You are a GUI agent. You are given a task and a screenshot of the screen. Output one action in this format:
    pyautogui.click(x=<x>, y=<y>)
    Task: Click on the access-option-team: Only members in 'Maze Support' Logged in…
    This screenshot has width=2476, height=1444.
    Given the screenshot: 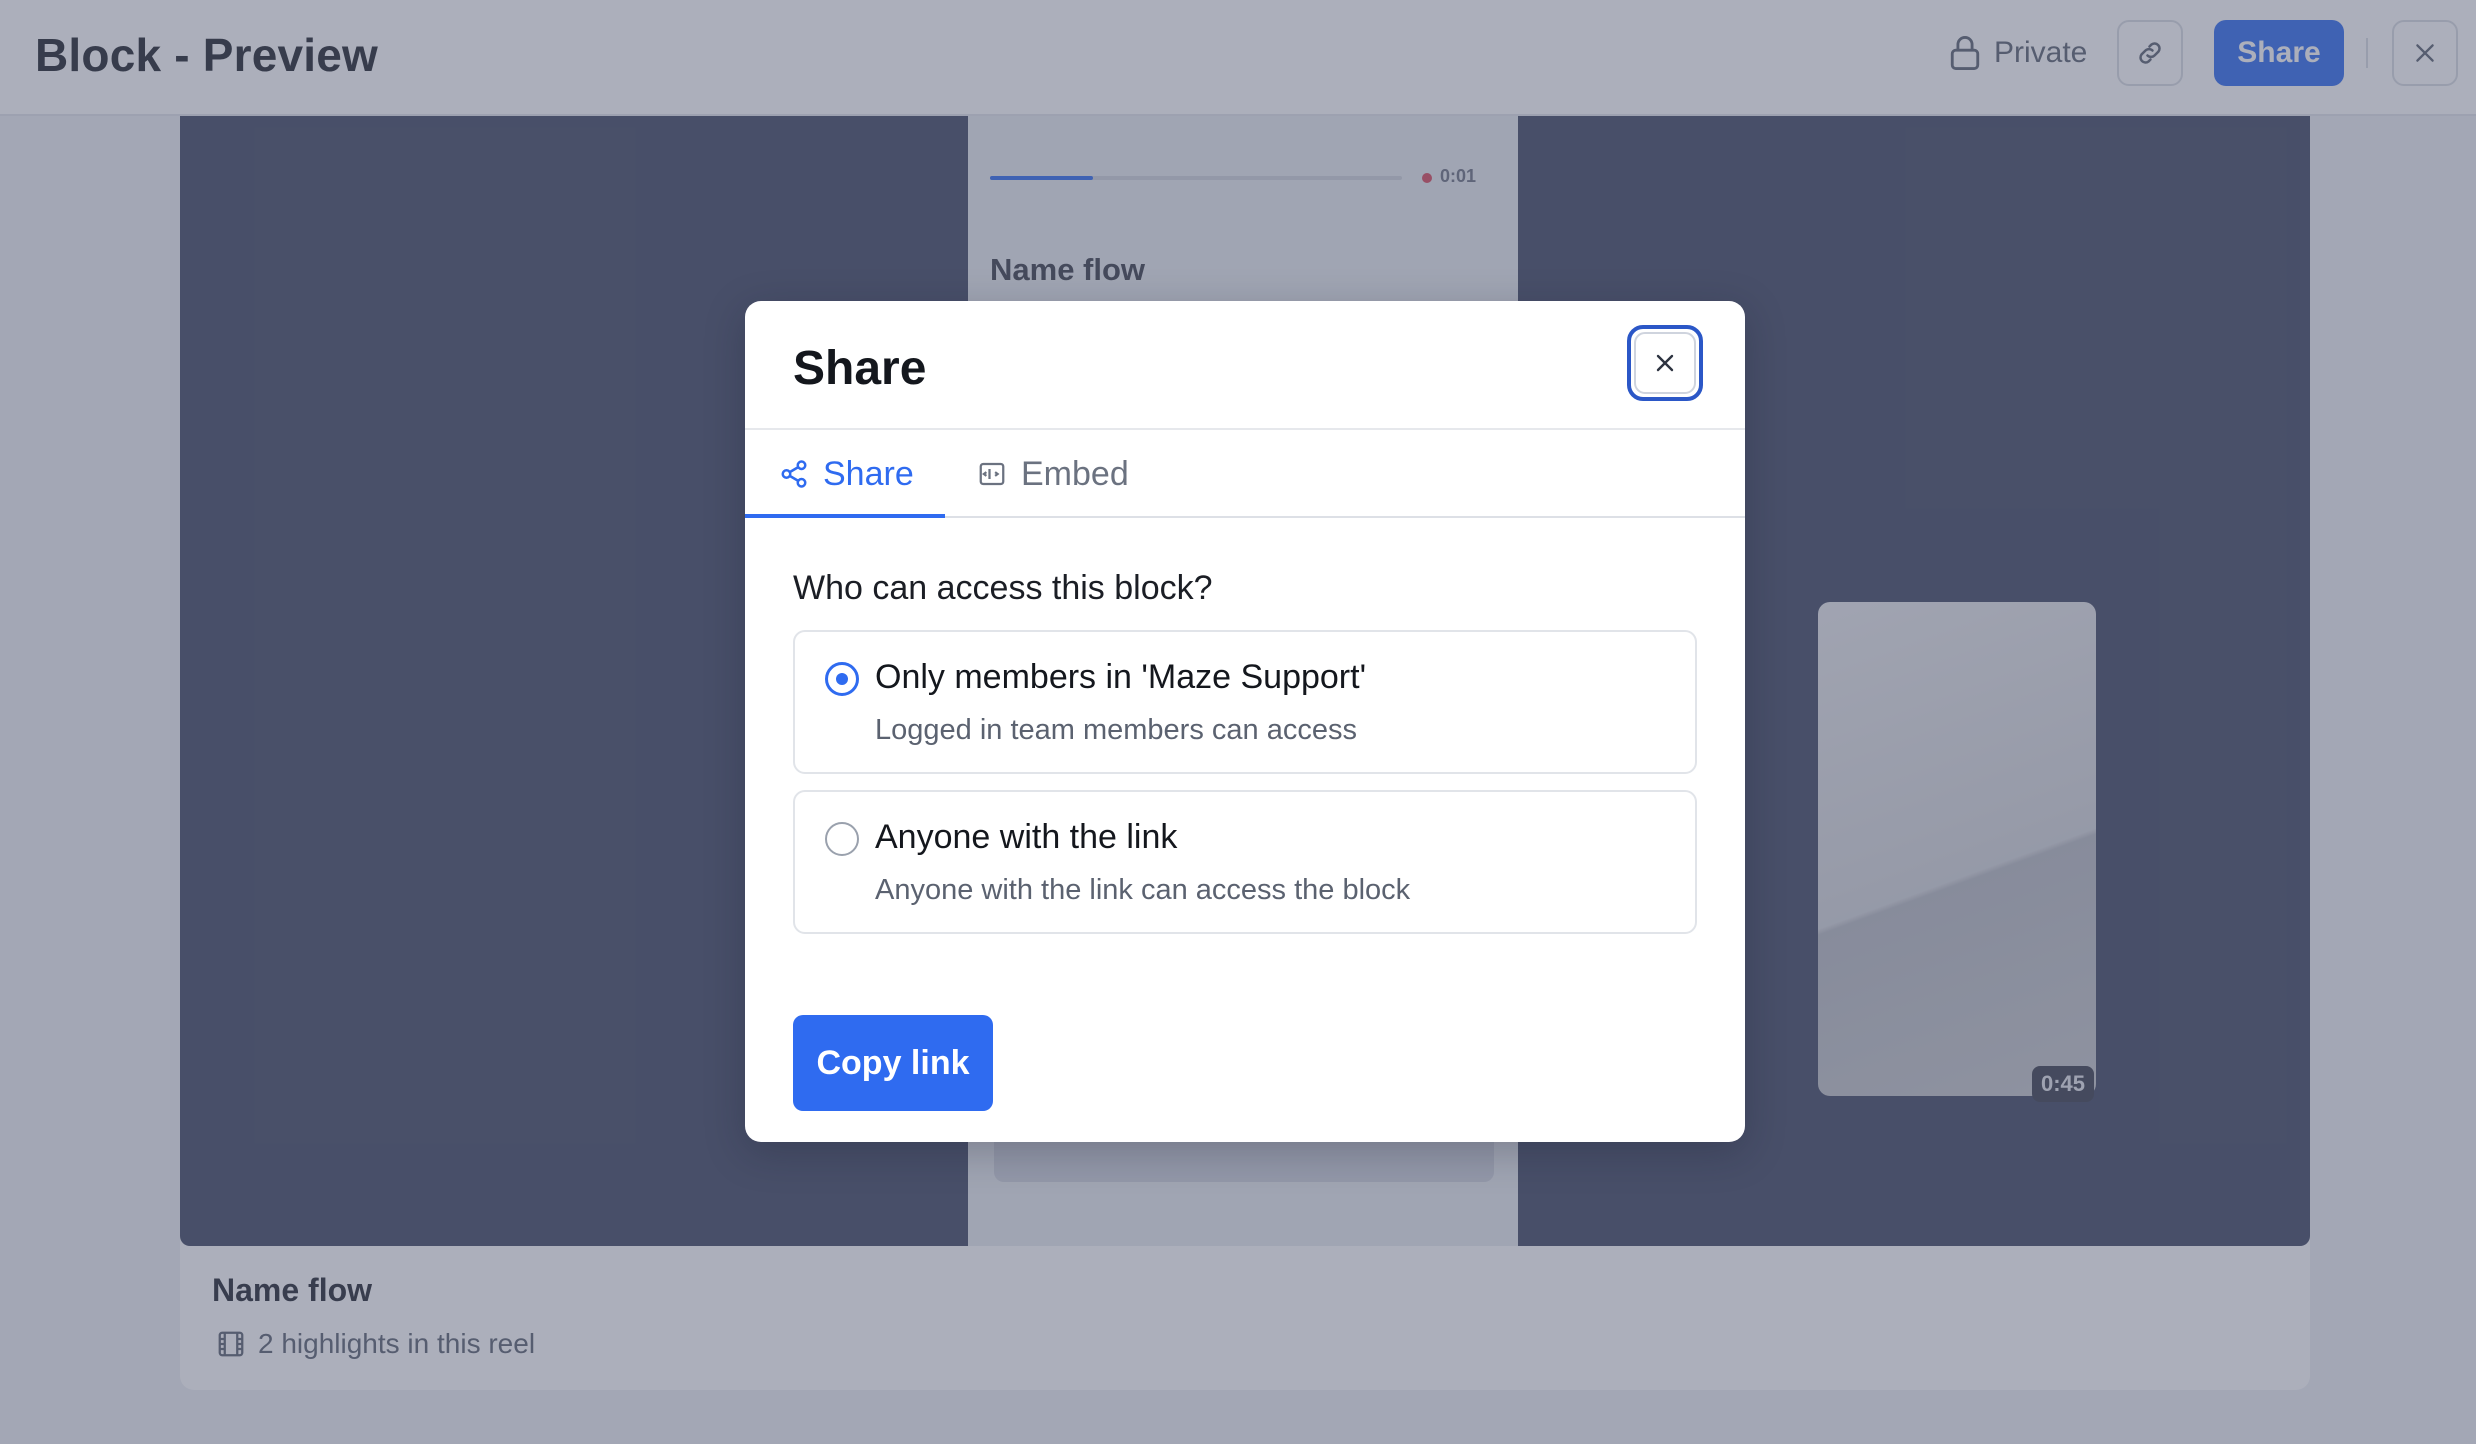 What is the action you would take?
    pyautogui.click(x=1245, y=702)
    